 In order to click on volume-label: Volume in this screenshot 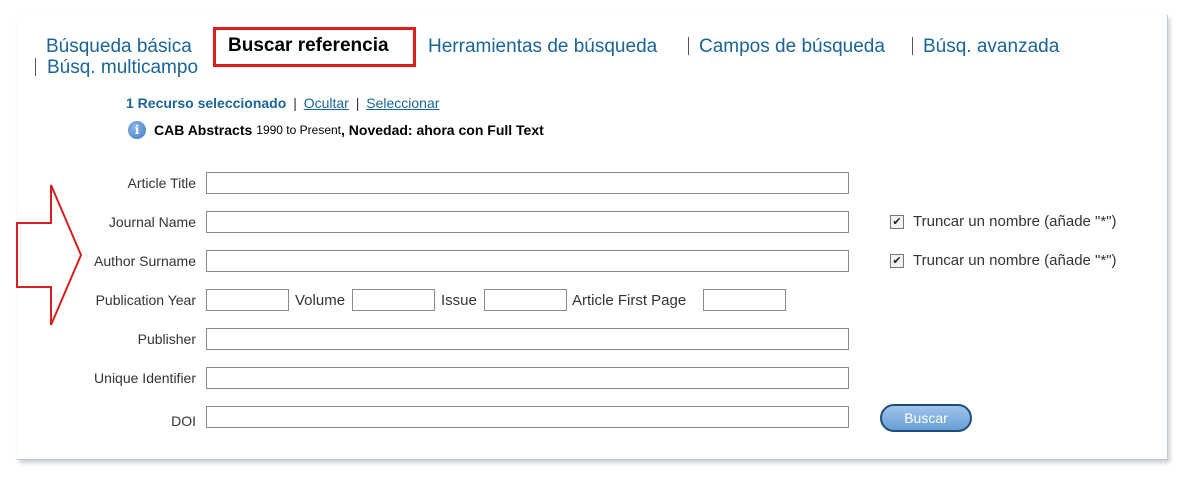, I will do `click(320, 300)`.